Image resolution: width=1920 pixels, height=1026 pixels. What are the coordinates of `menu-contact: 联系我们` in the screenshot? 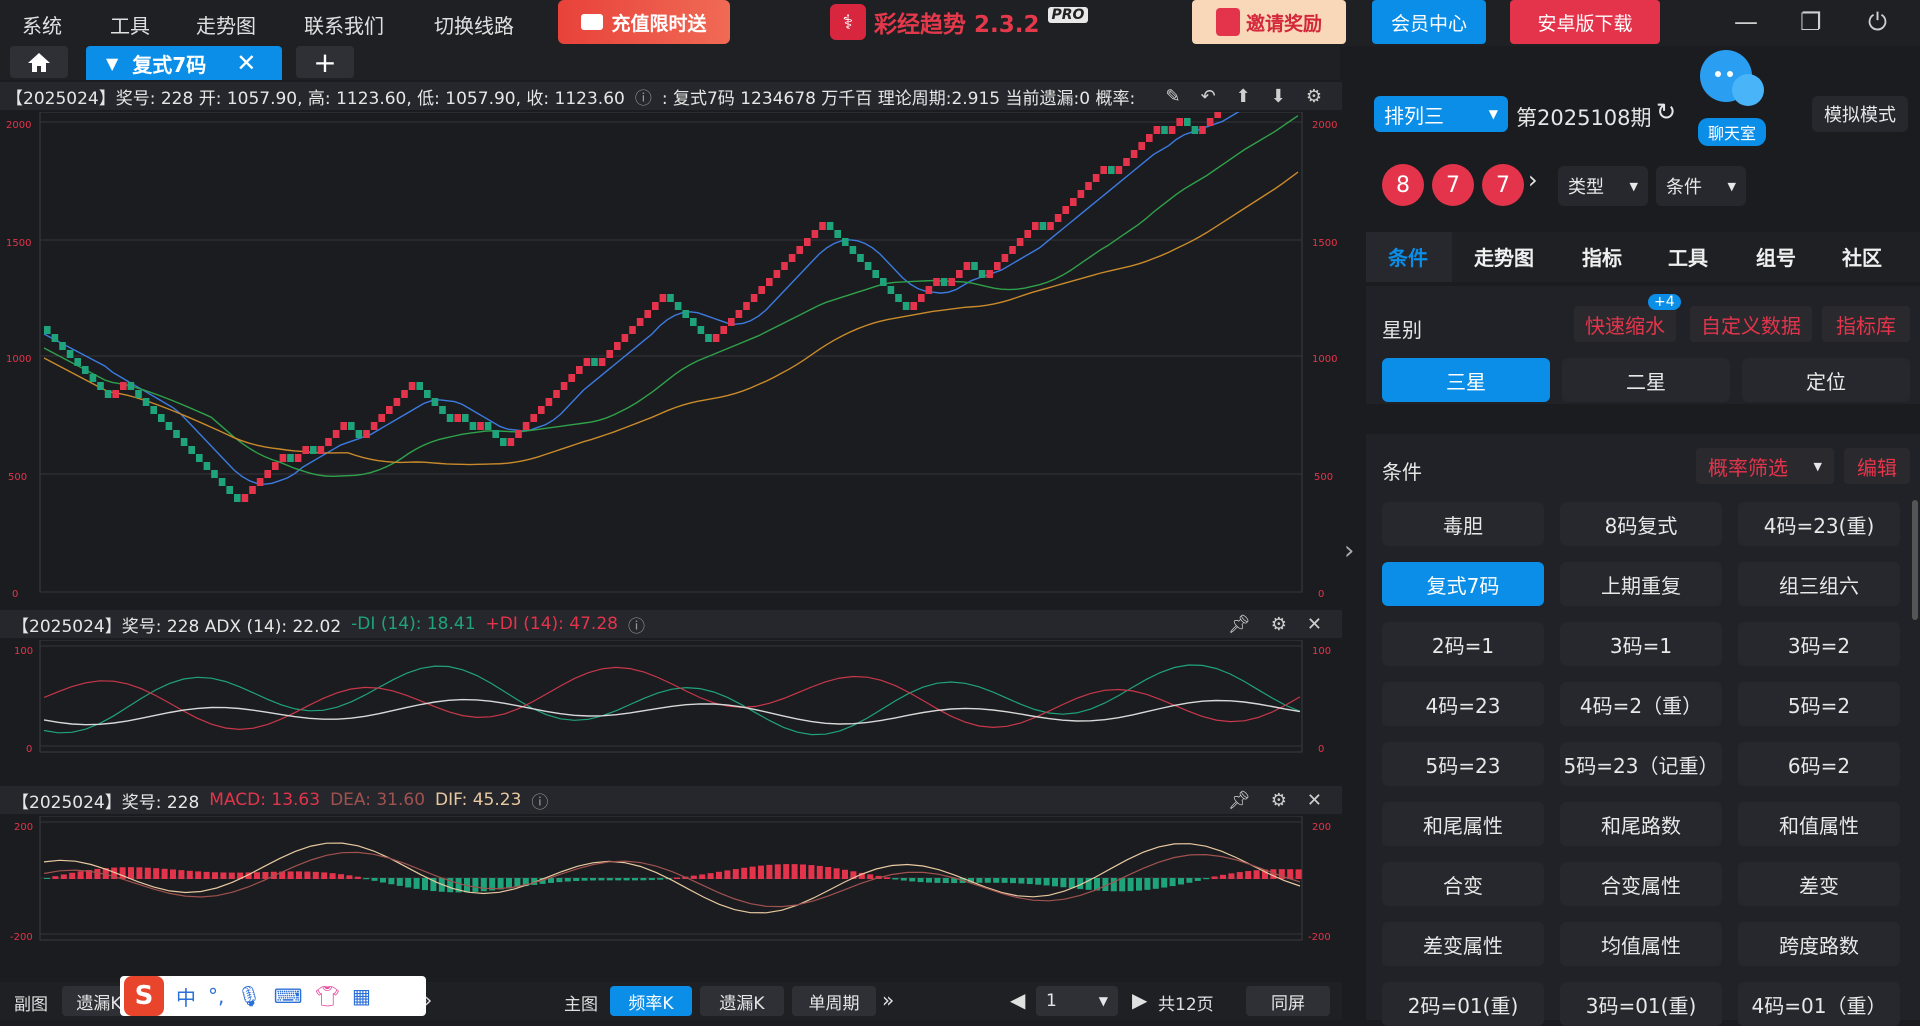 It's located at (344, 24).